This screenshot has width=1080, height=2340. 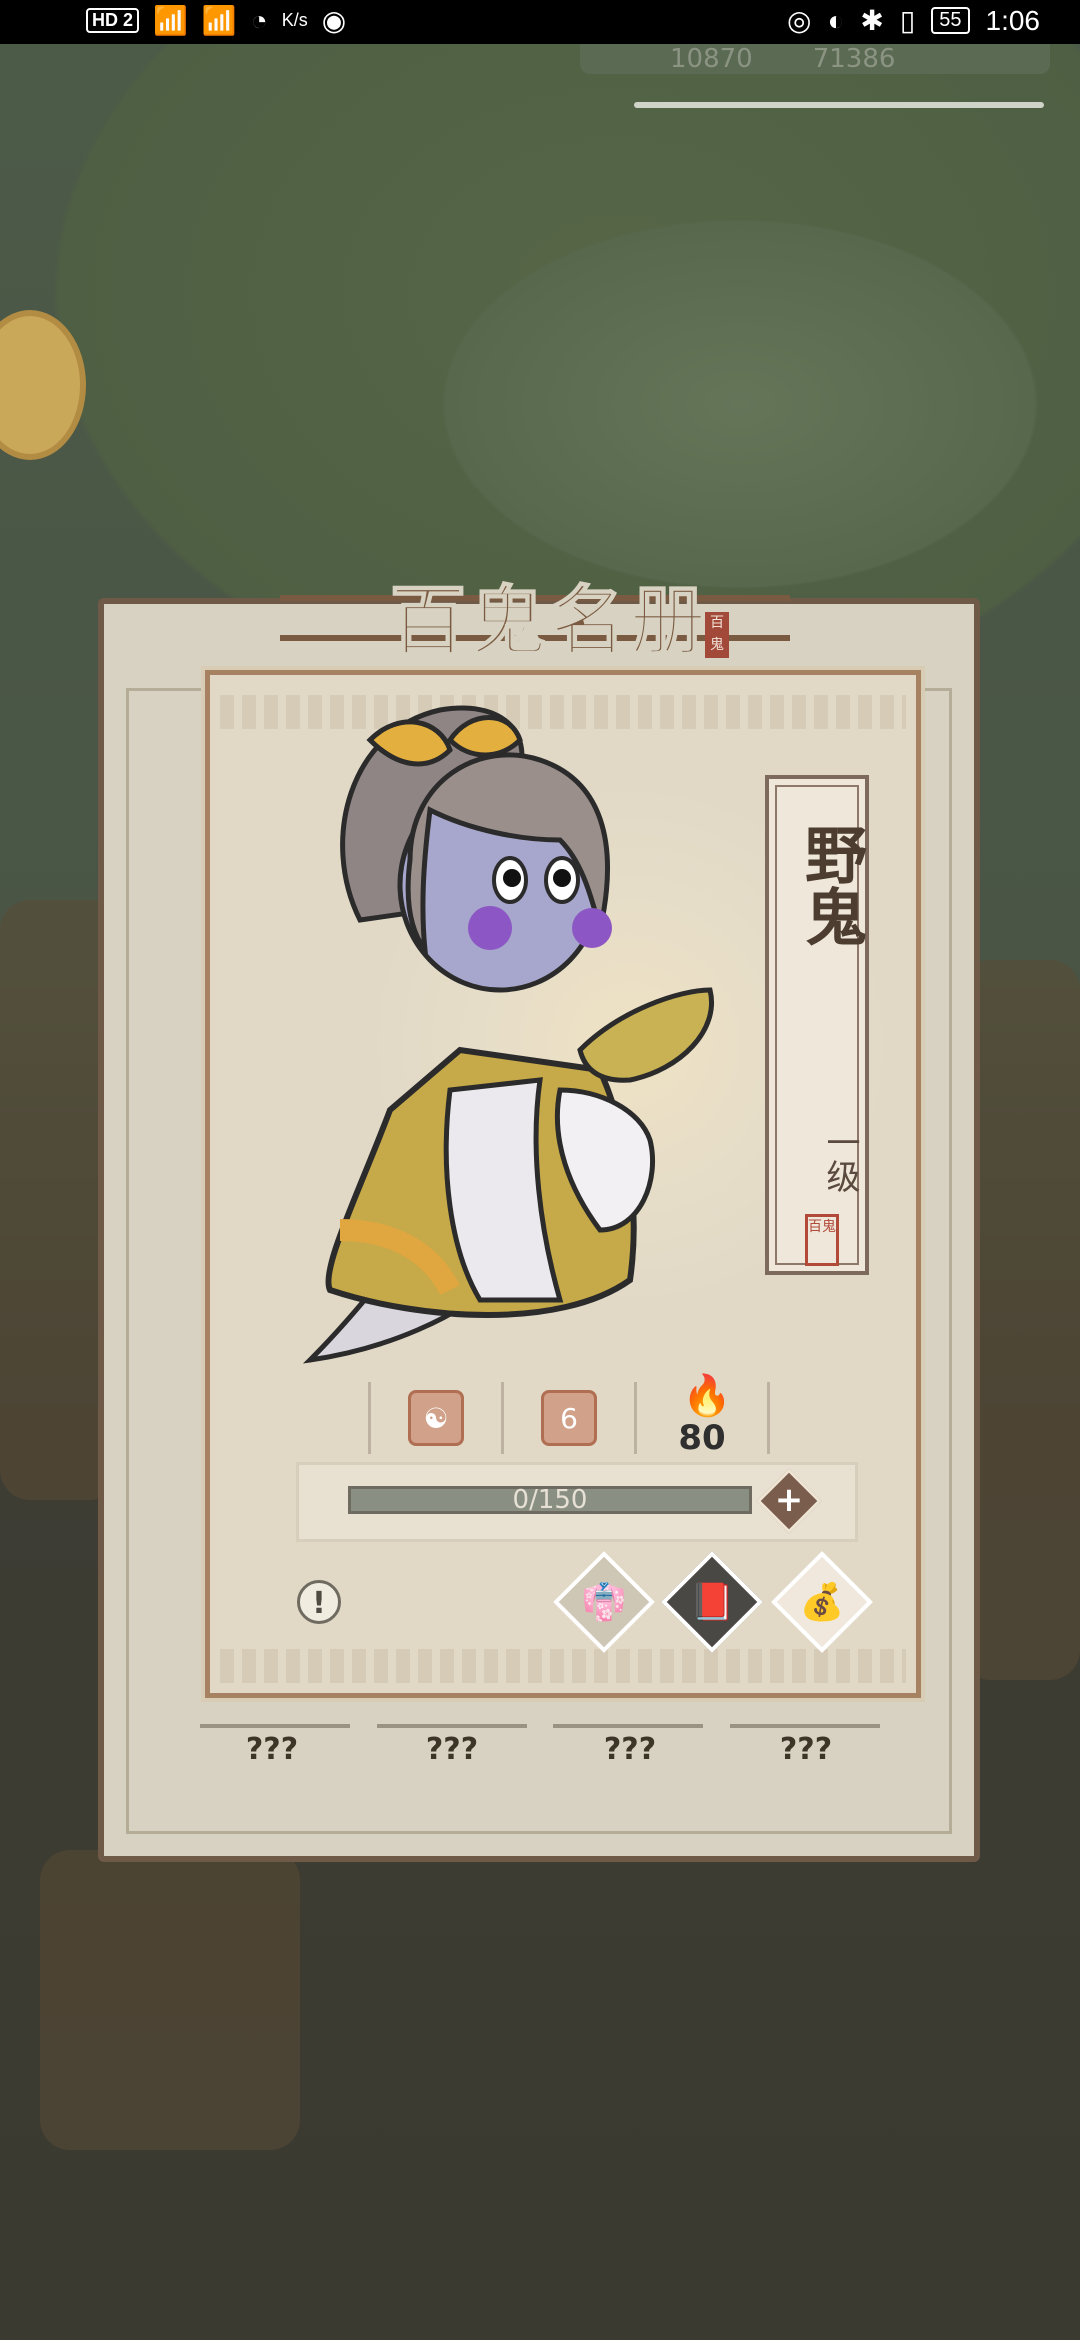 I want to click on power-value: 80, so click(x=702, y=1438).